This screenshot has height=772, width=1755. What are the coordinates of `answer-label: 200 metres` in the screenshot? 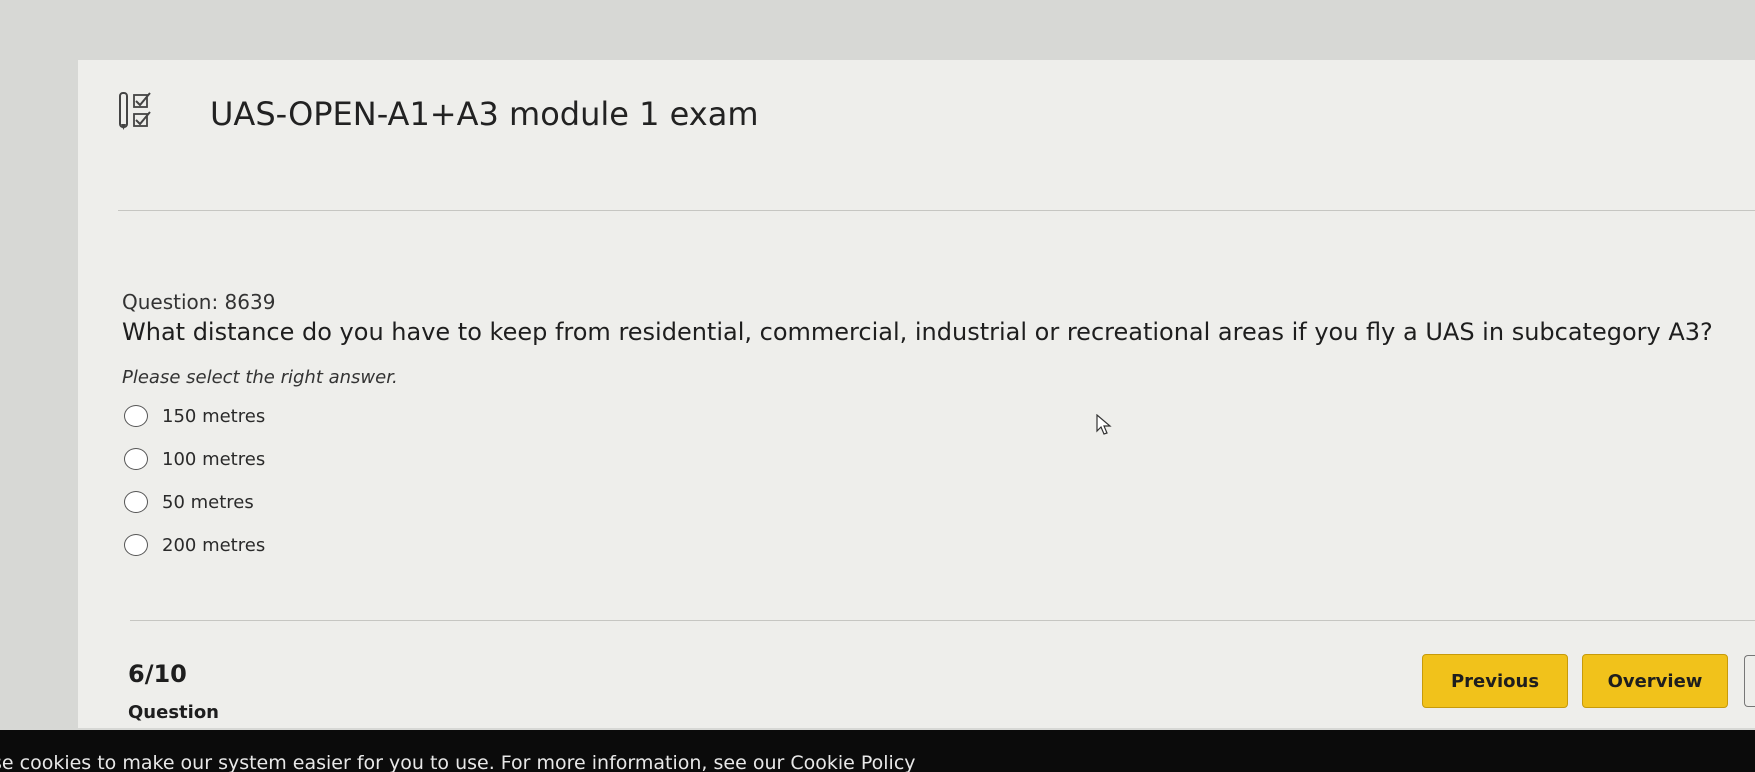 It's located at (214, 545).